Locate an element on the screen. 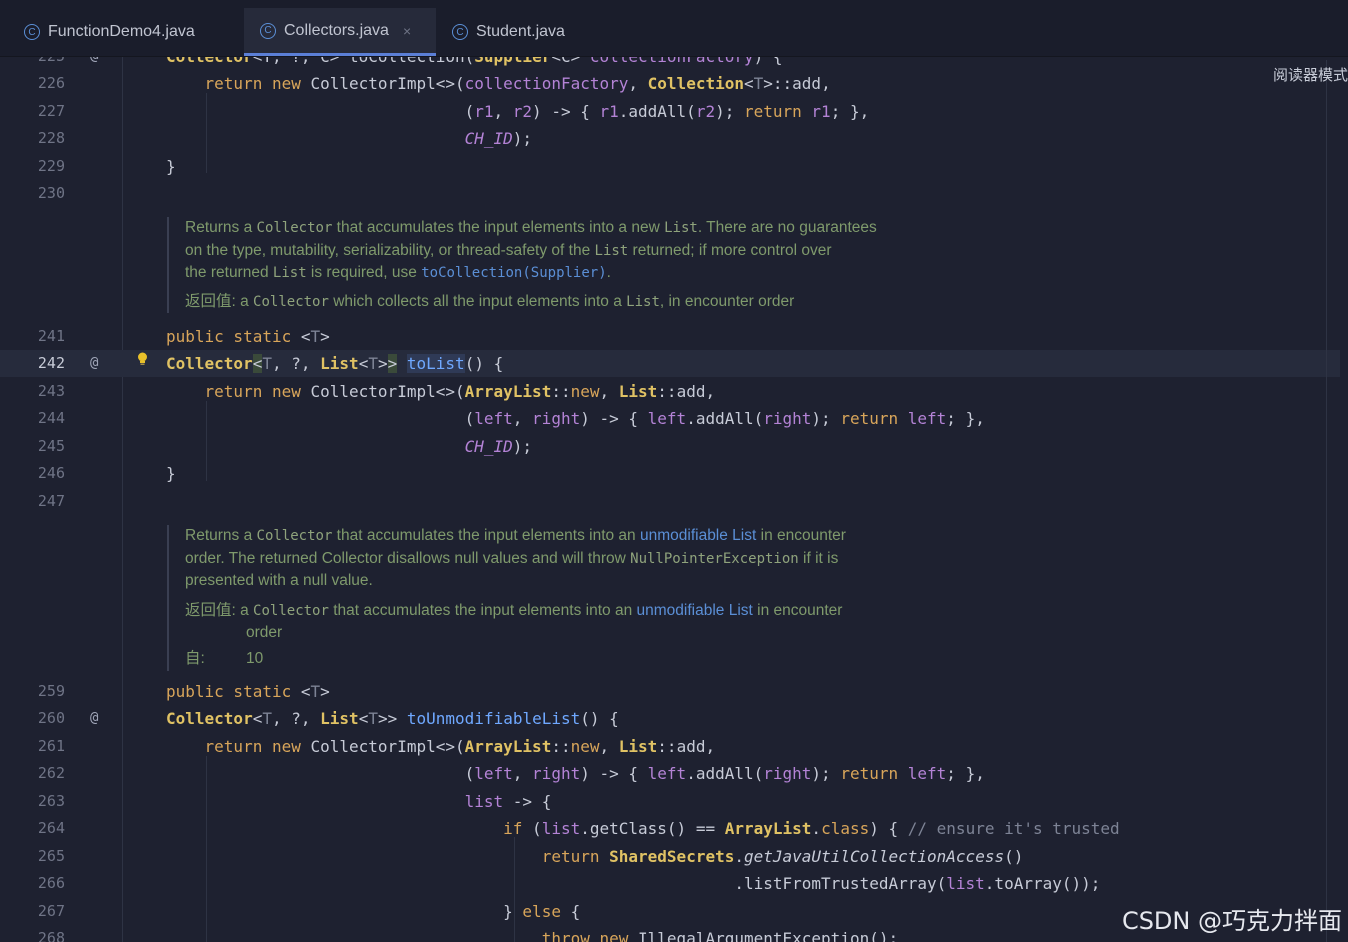  line-number: 244 is located at coordinates (51, 418).